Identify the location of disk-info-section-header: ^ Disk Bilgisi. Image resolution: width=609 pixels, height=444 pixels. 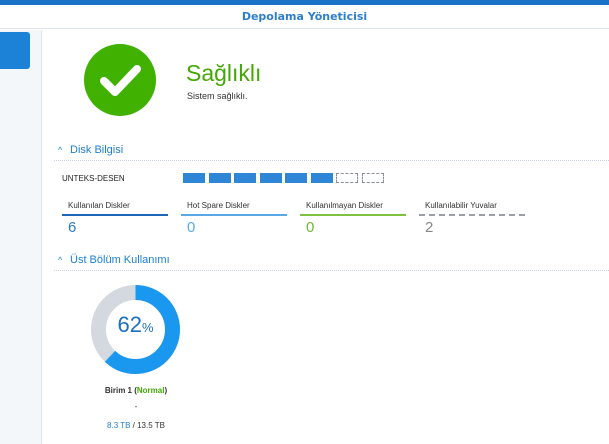
(90, 152).